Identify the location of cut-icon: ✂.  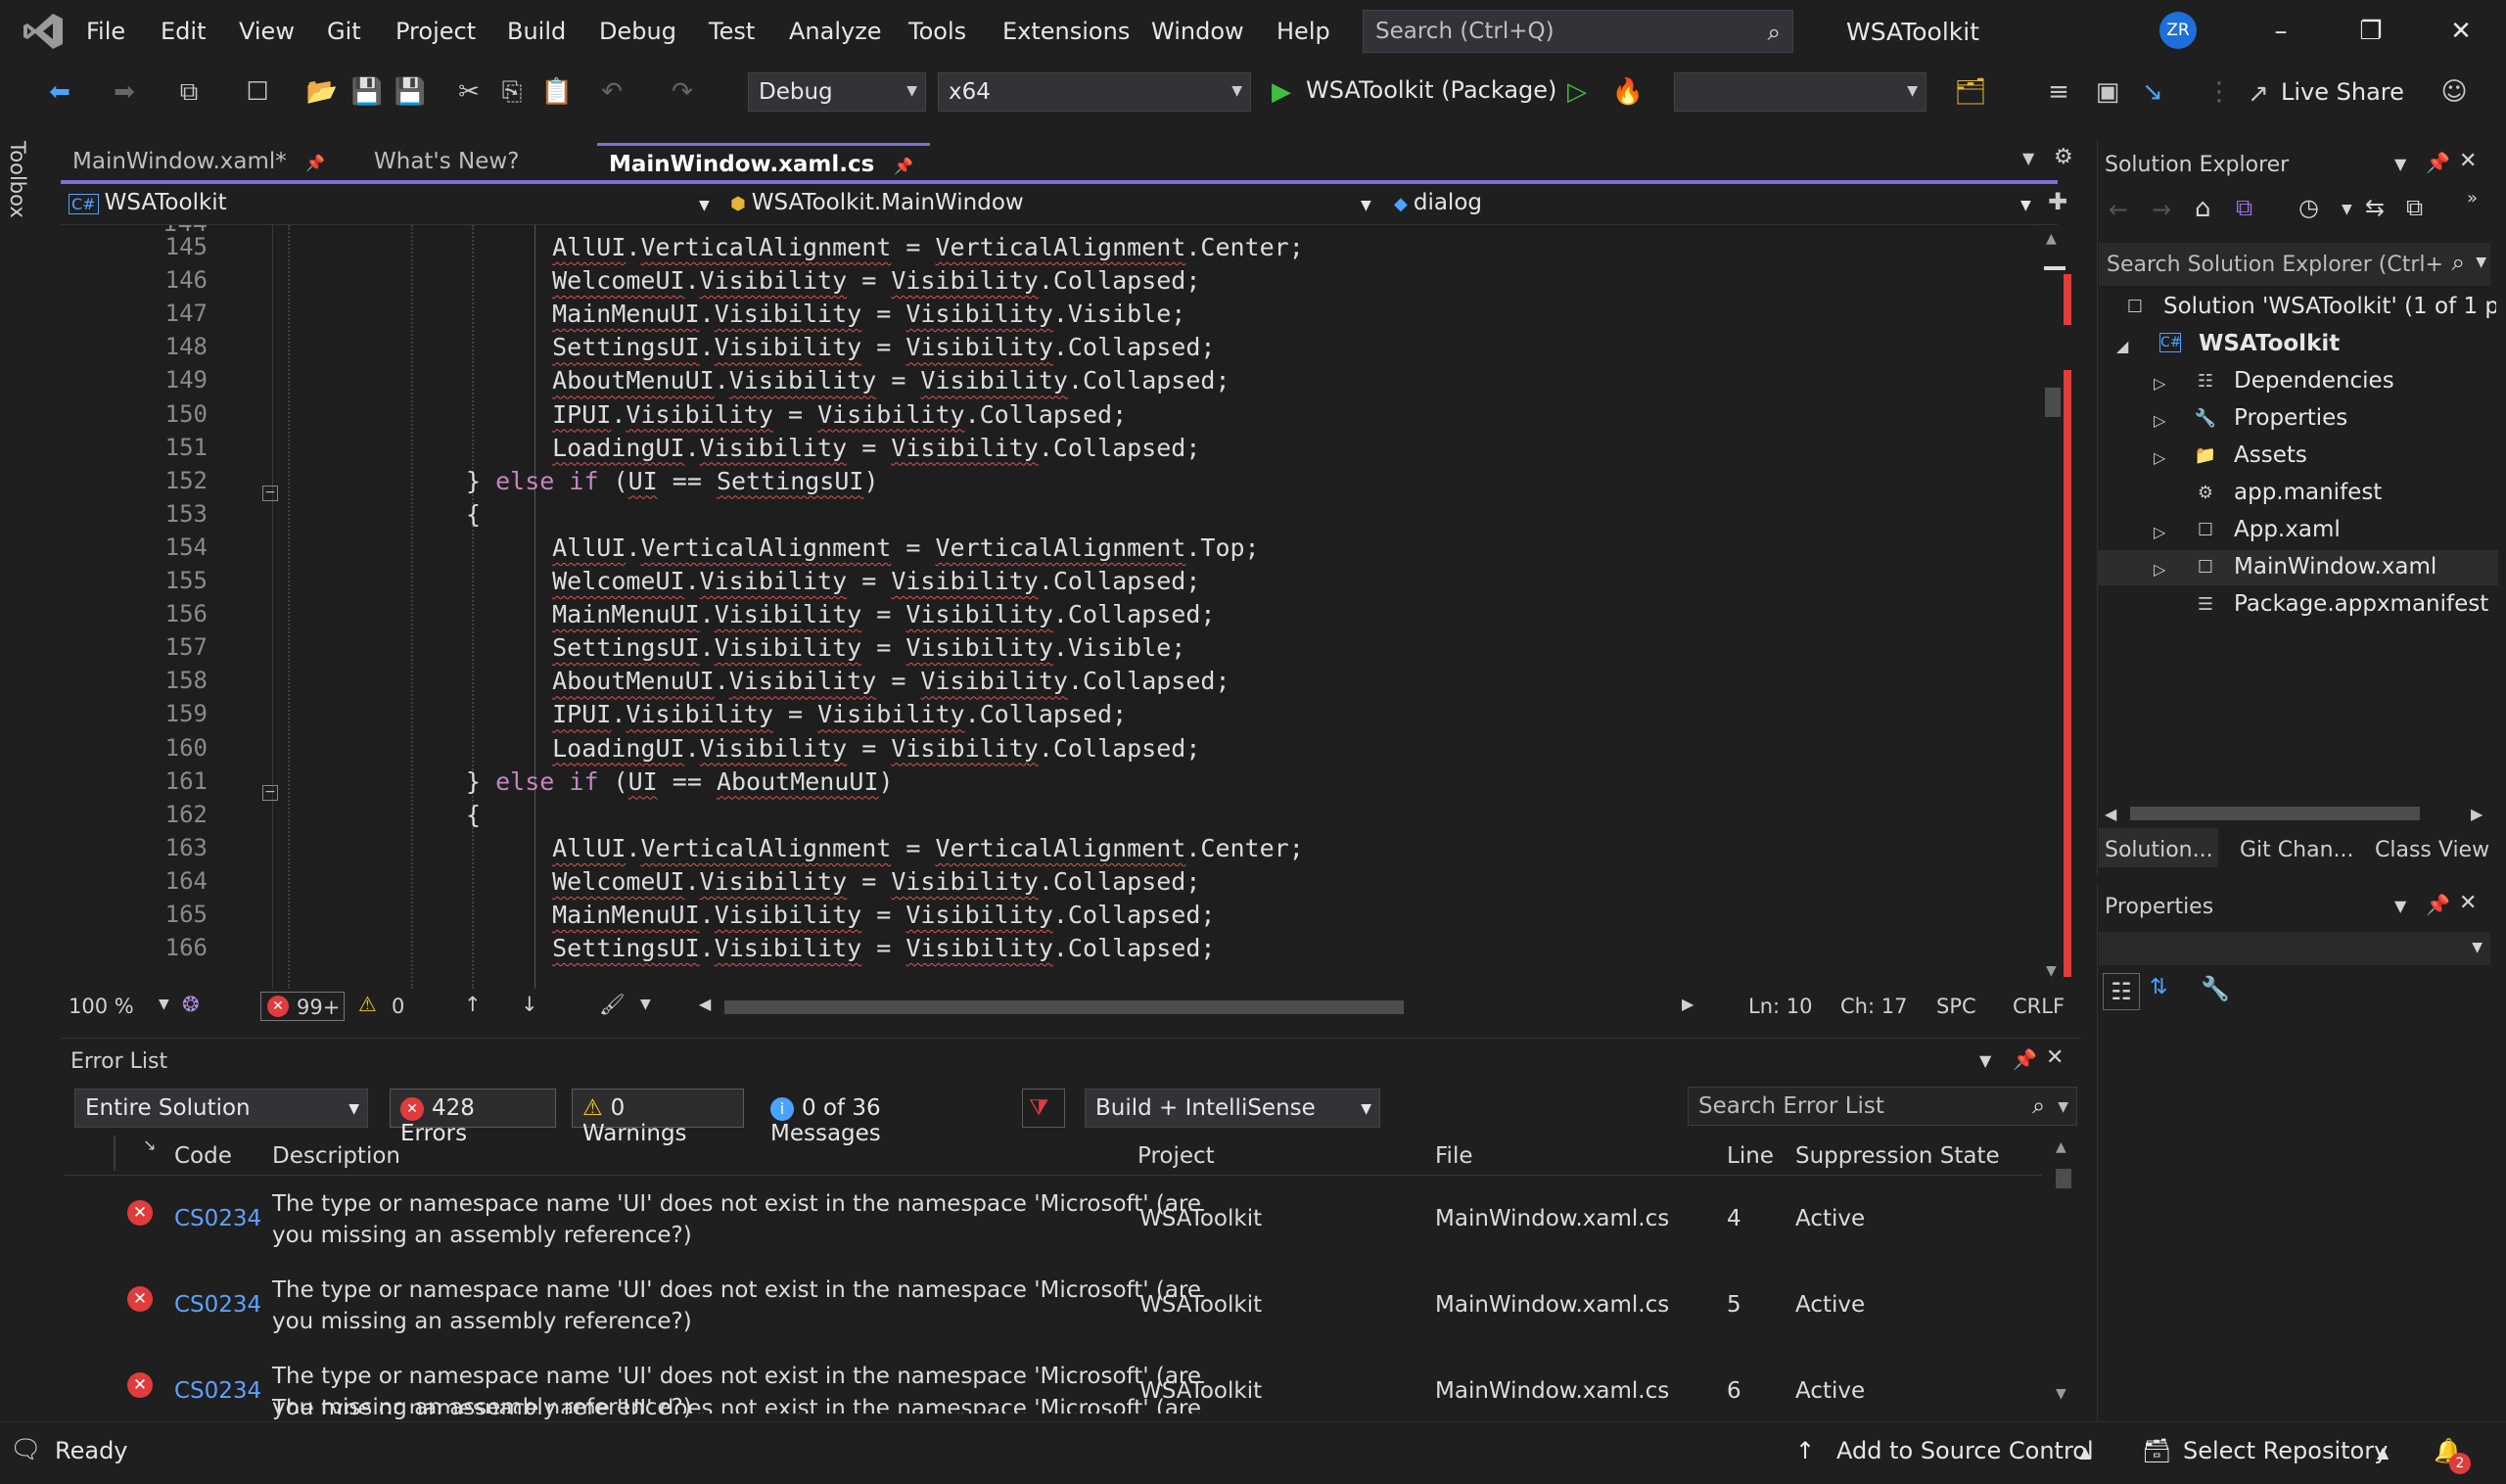
(469, 92).